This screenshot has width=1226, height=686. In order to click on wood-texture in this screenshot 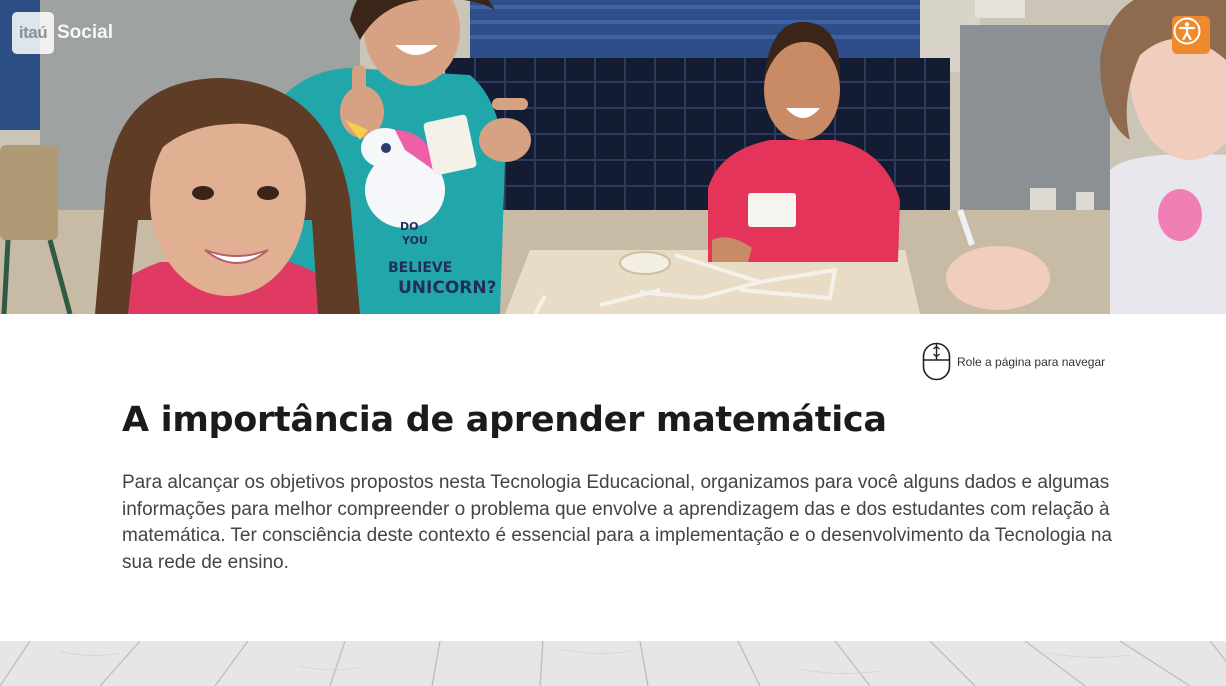, I will do `click(613, 663)`.